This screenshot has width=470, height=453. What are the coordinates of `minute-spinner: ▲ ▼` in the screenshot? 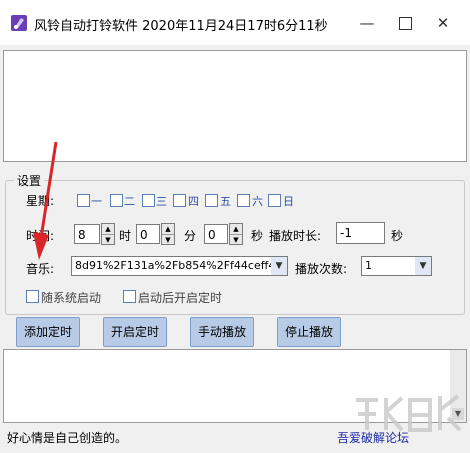 It's located at (168, 234).